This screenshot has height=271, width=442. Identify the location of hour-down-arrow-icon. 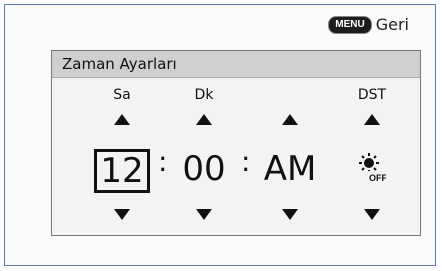
(122, 214).